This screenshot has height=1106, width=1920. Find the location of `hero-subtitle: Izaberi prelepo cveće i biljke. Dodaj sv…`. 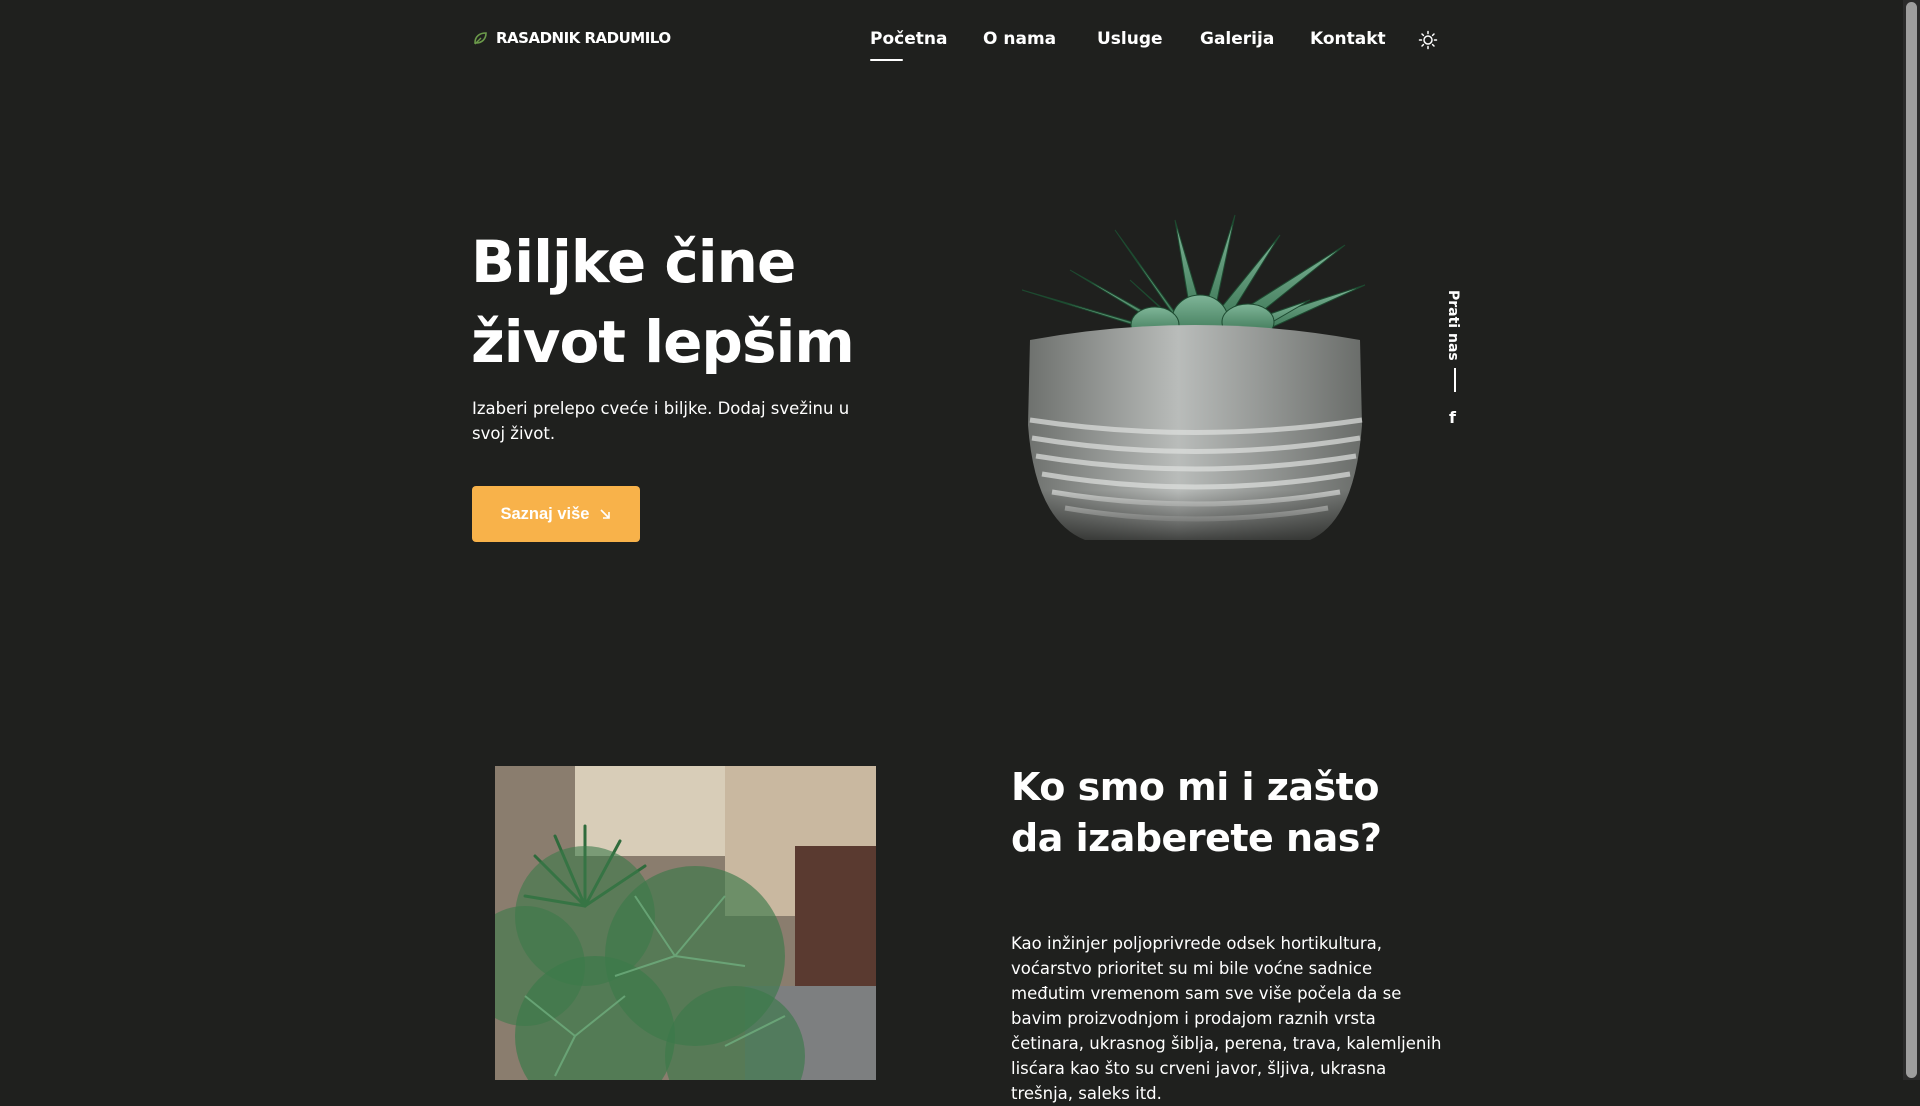

hero-subtitle: Izaberi prelepo cveće i biljke. Dodaj sv… is located at coordinates (661, 421).